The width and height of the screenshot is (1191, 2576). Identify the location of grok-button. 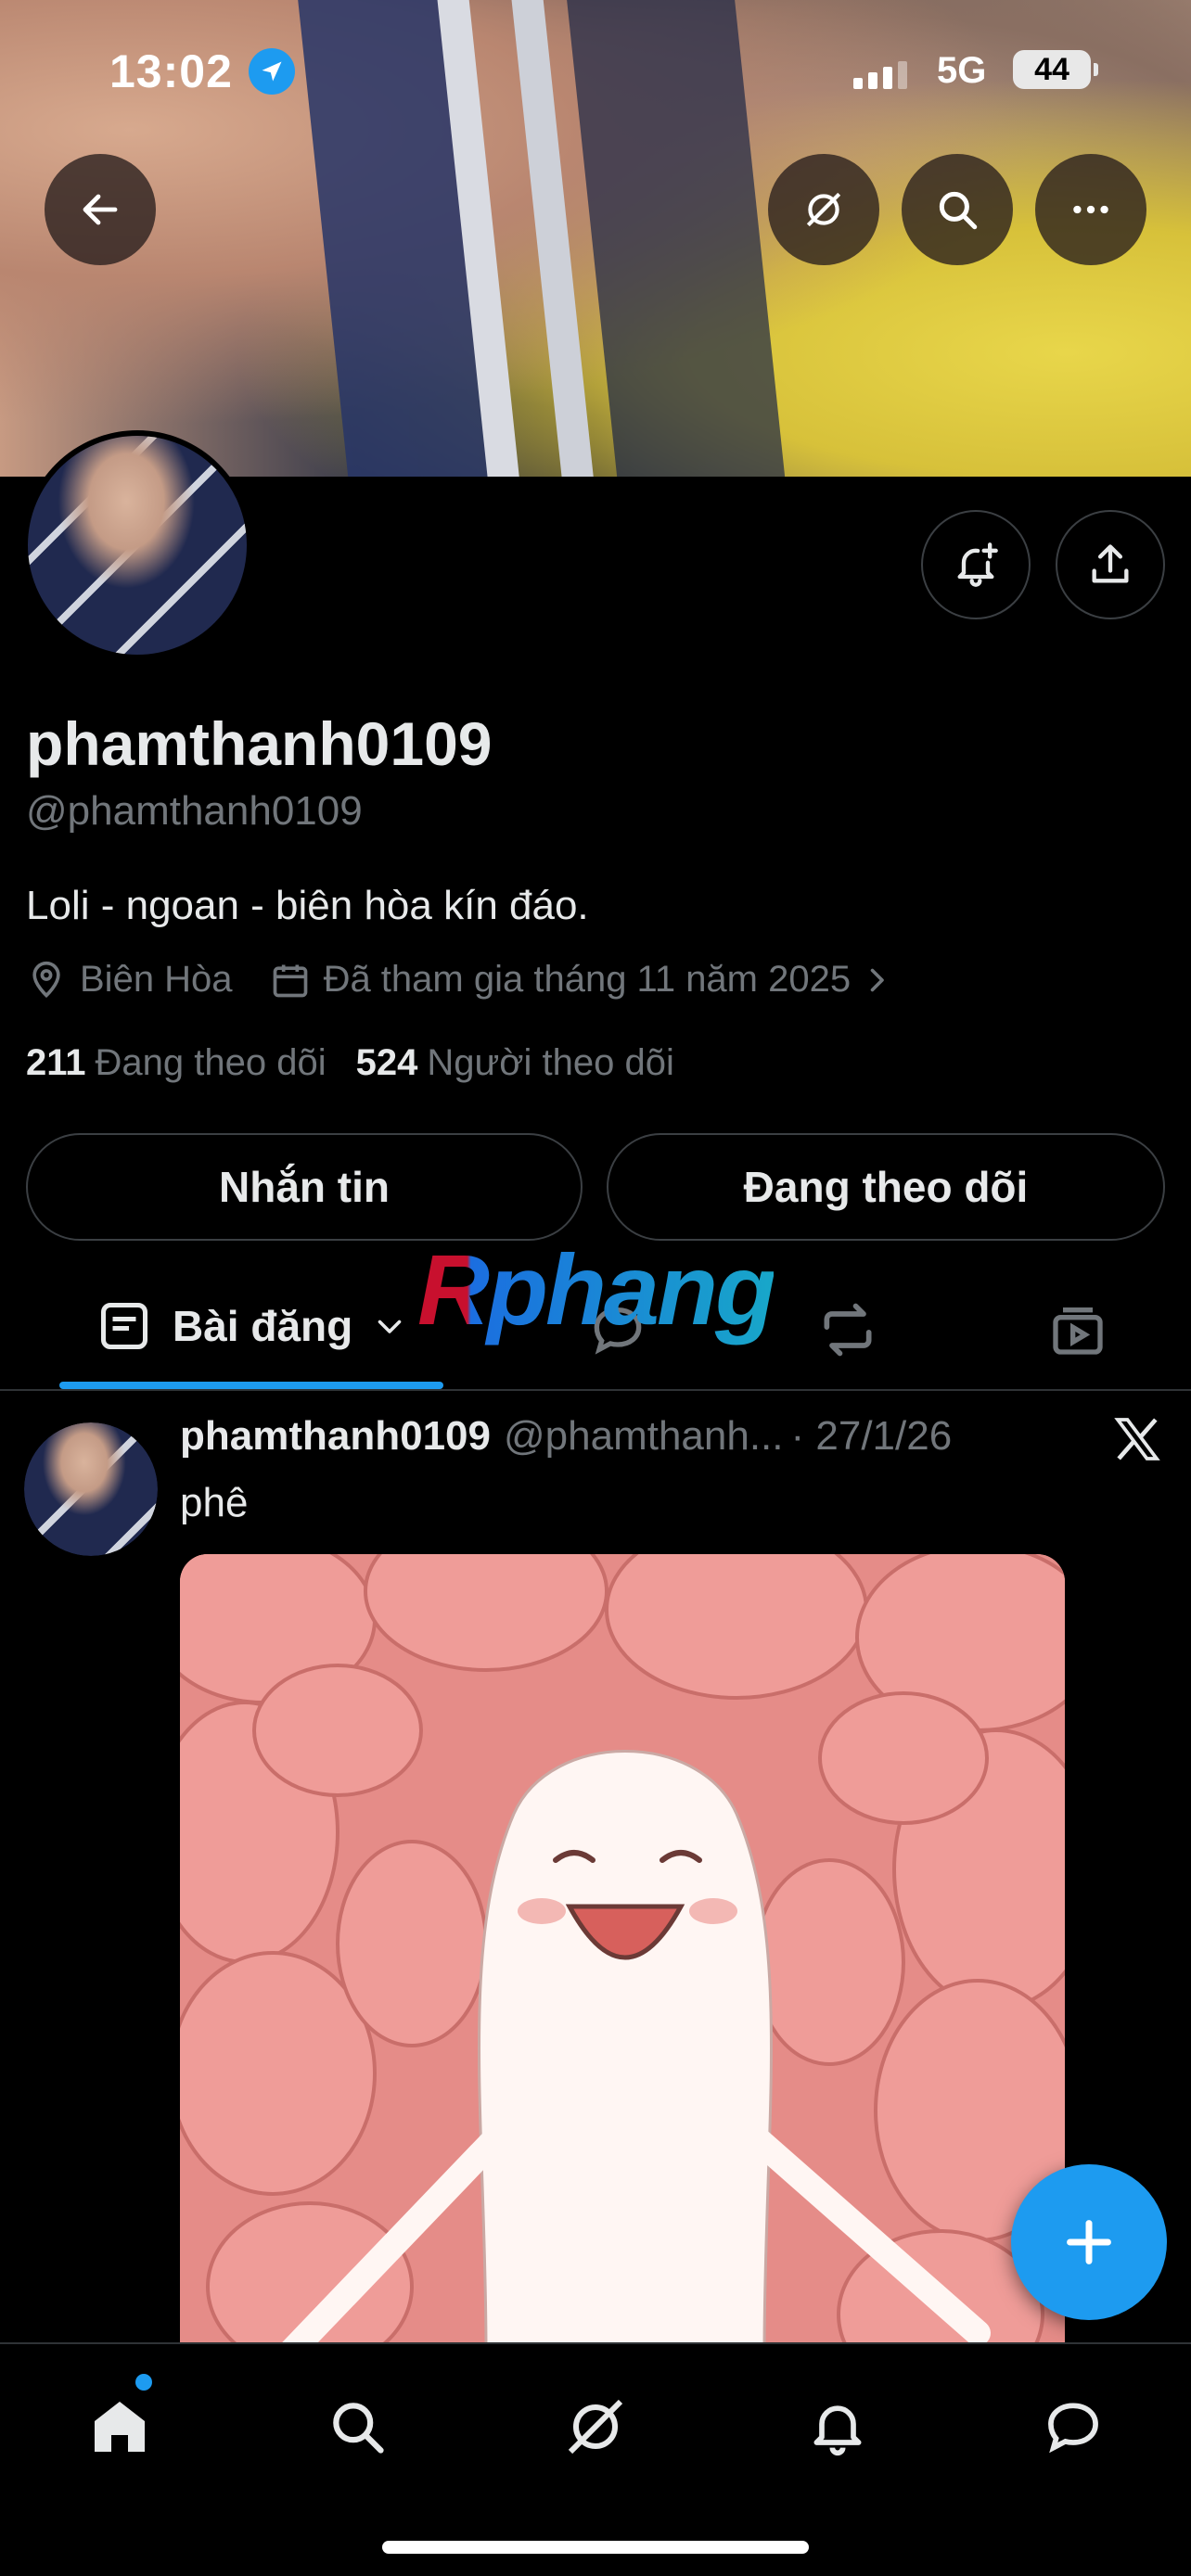
(823, 209).